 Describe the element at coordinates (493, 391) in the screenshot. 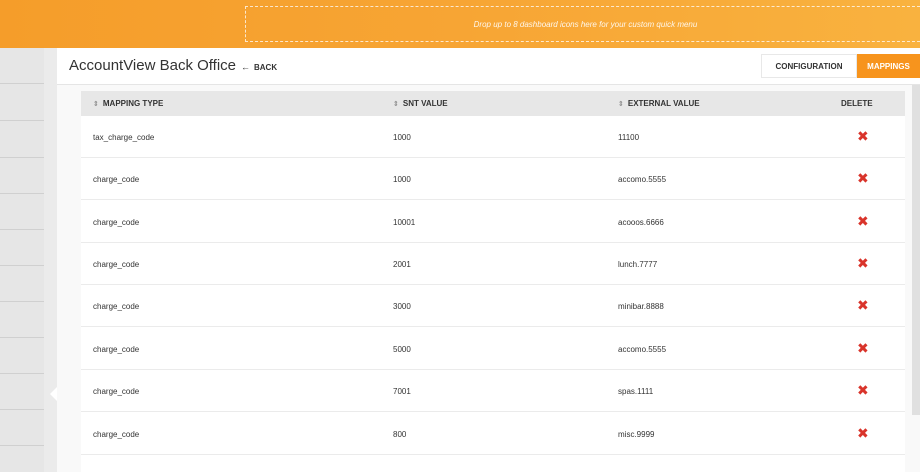

I see `table-row: charge_code 7001 spas.1111 ✖` at that location.